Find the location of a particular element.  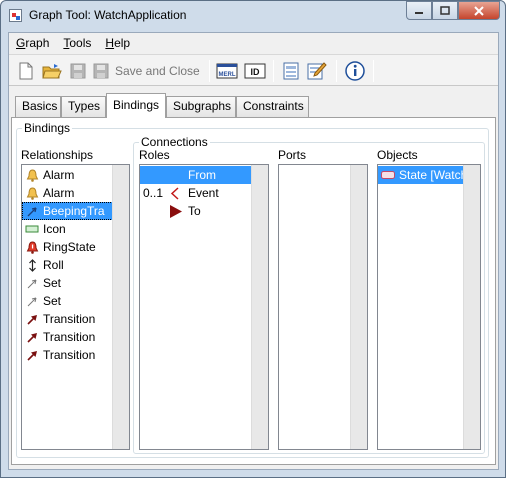

role-cardinality: 0..1 is located at coordinates (153, 193).